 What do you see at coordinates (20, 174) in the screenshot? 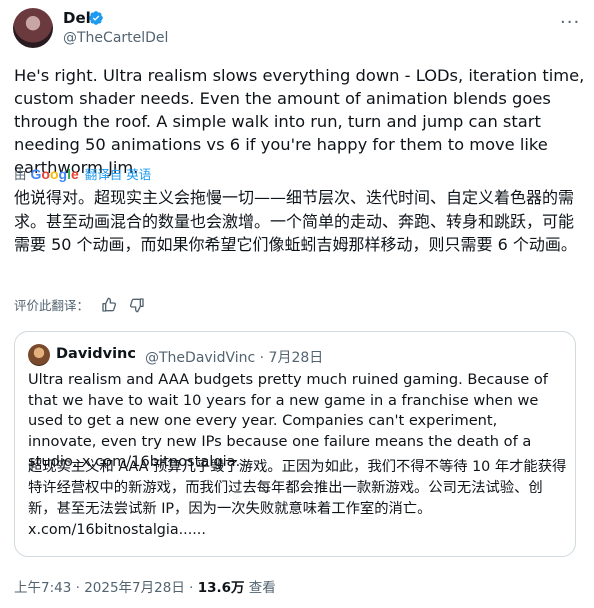
I see `translated-by-label: 由` at bounding box center [20, 174].